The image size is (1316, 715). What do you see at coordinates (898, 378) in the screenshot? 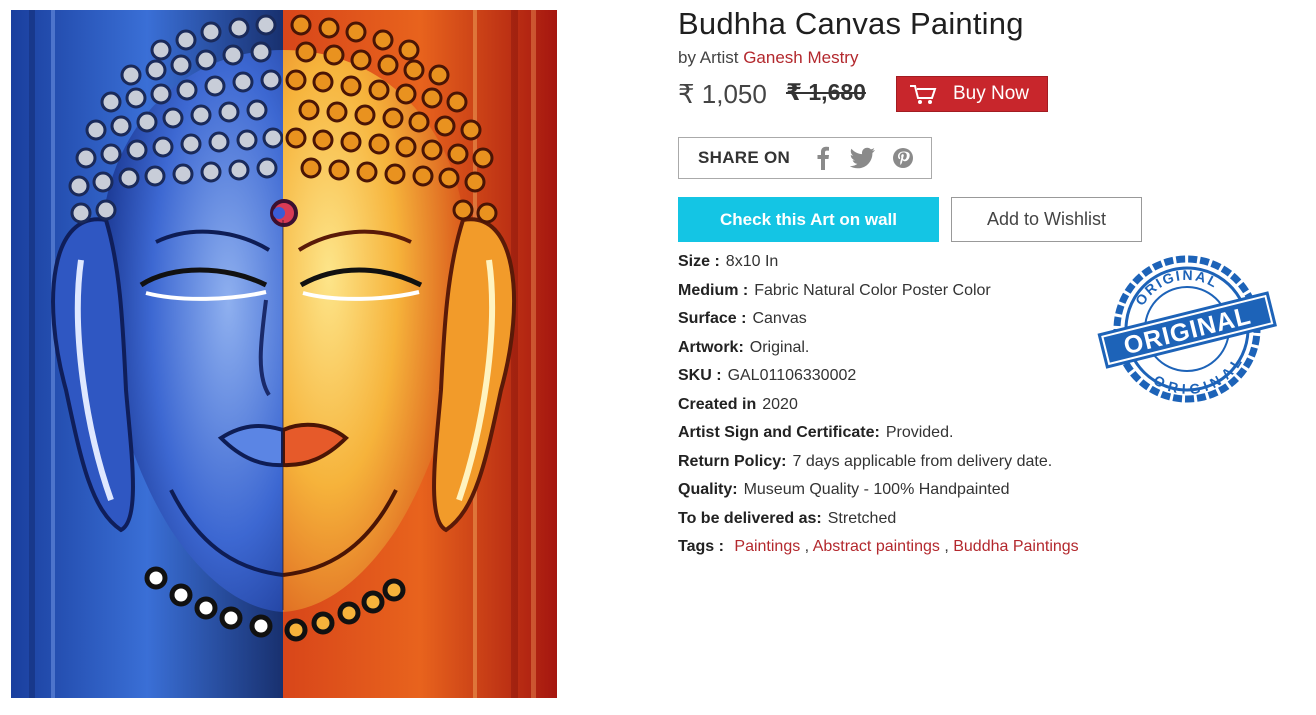
I see `spec-sku: SKU : GAL01106330002` at bounding box center [898, 378].